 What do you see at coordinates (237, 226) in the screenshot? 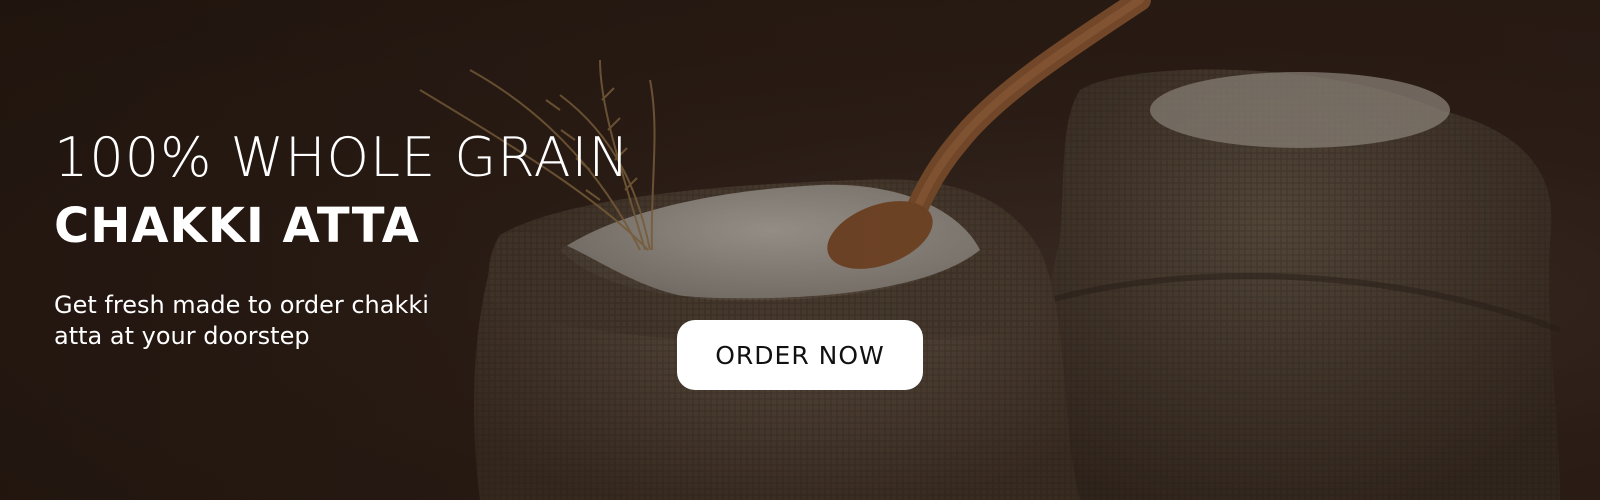
I see `headline-product: CHAKKI ATTA` at bounding box center [237, 226].